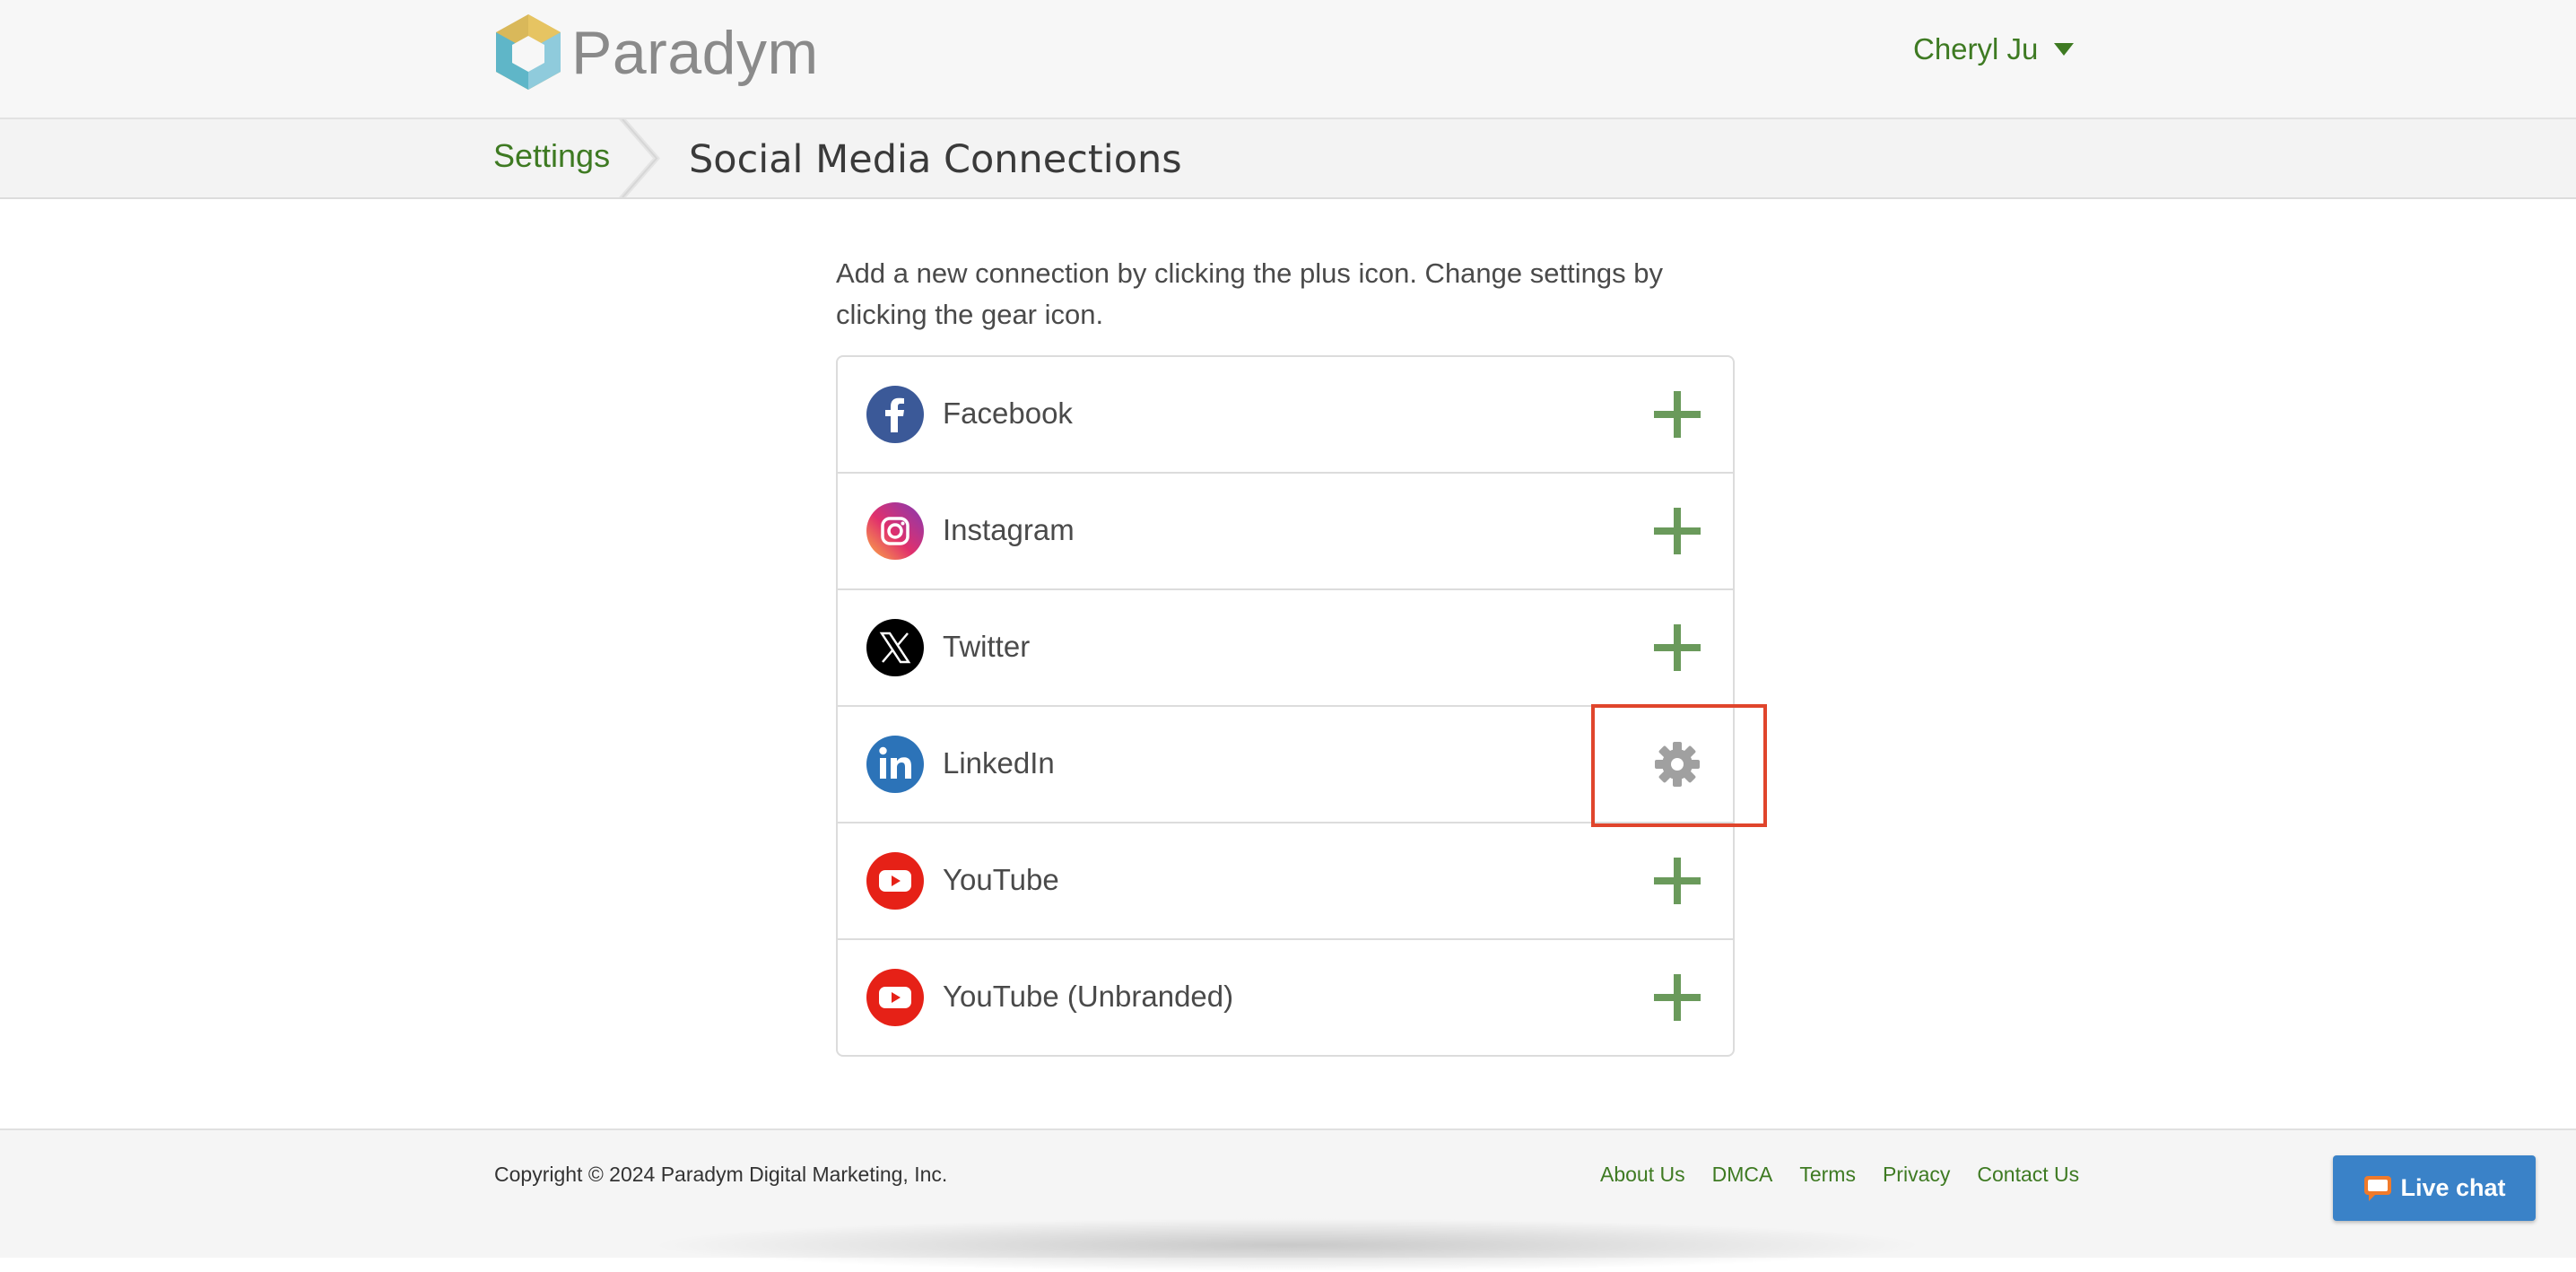  I want to click on connection-label: YouTube, so click(1001, 879).